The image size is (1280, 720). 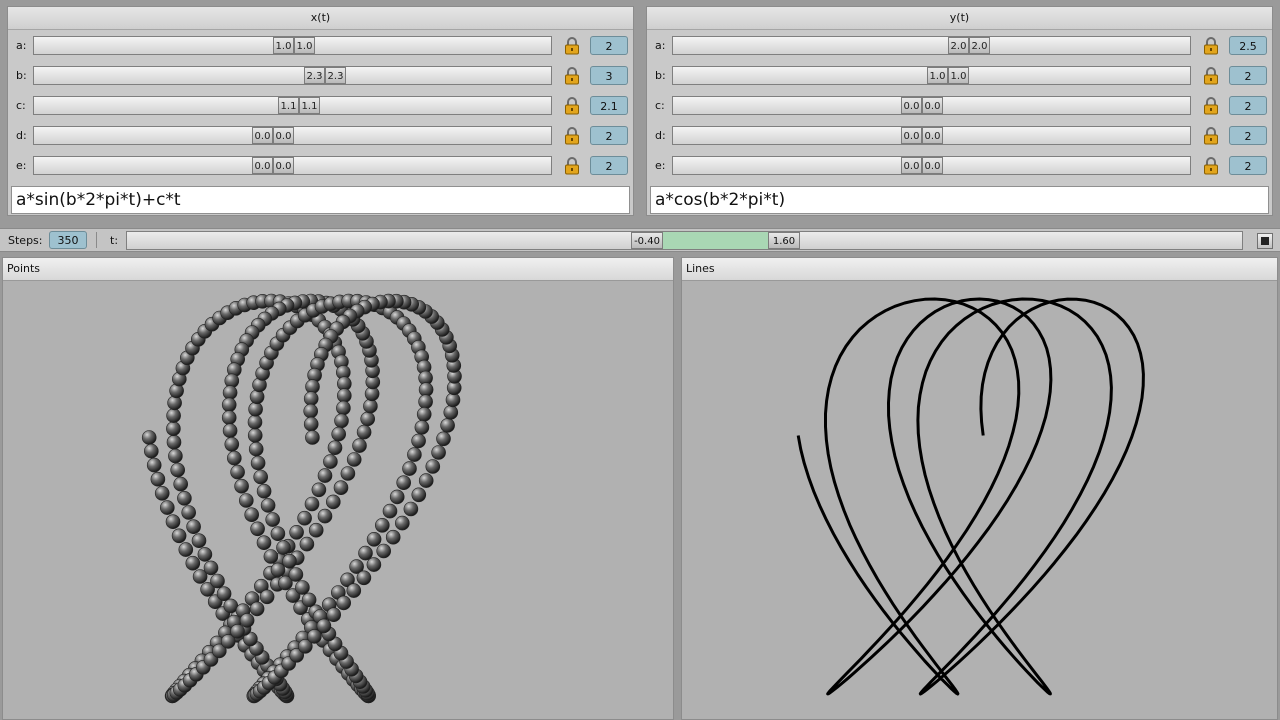 I want to click on param-range-slider: 1.1 1.1, so click(x=292, y=105).